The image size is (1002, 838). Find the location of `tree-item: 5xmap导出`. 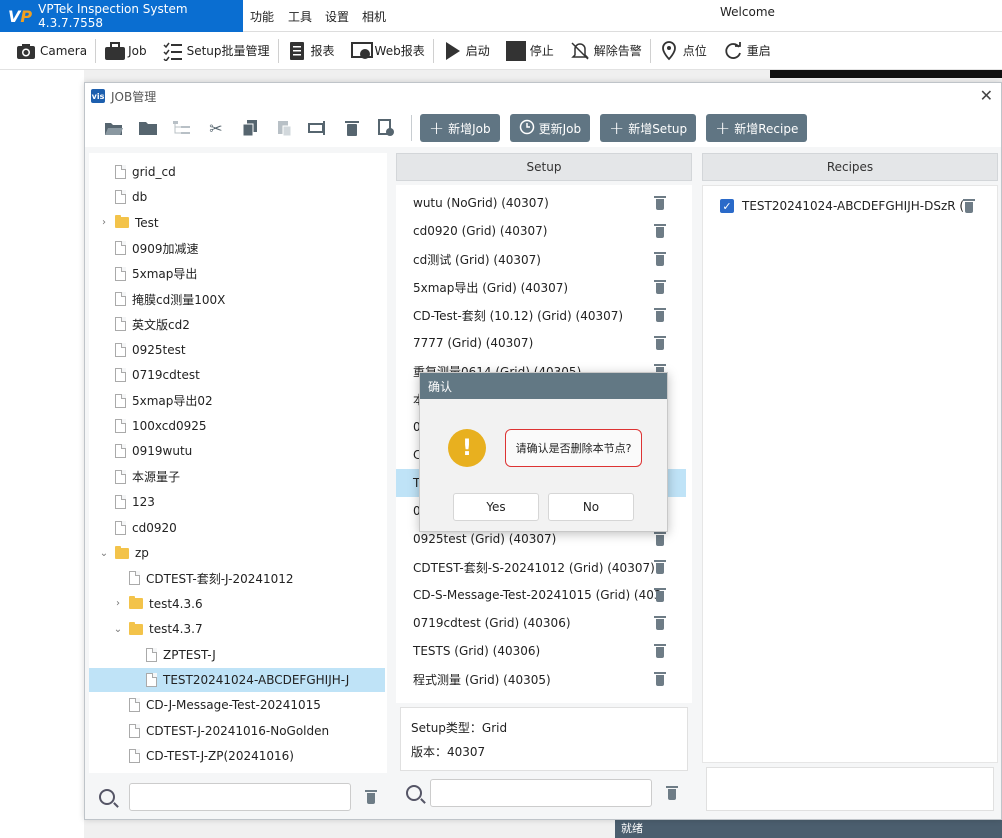

tree-item: 5xmap导出 is located at coordinates (237, 274).